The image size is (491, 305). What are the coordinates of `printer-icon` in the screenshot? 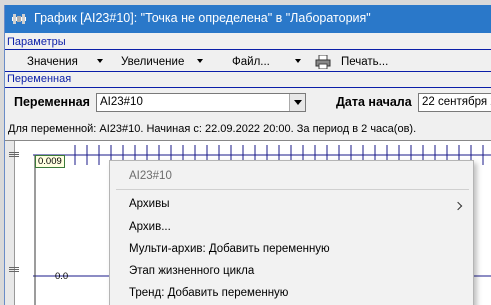 It's located at (323, 62).